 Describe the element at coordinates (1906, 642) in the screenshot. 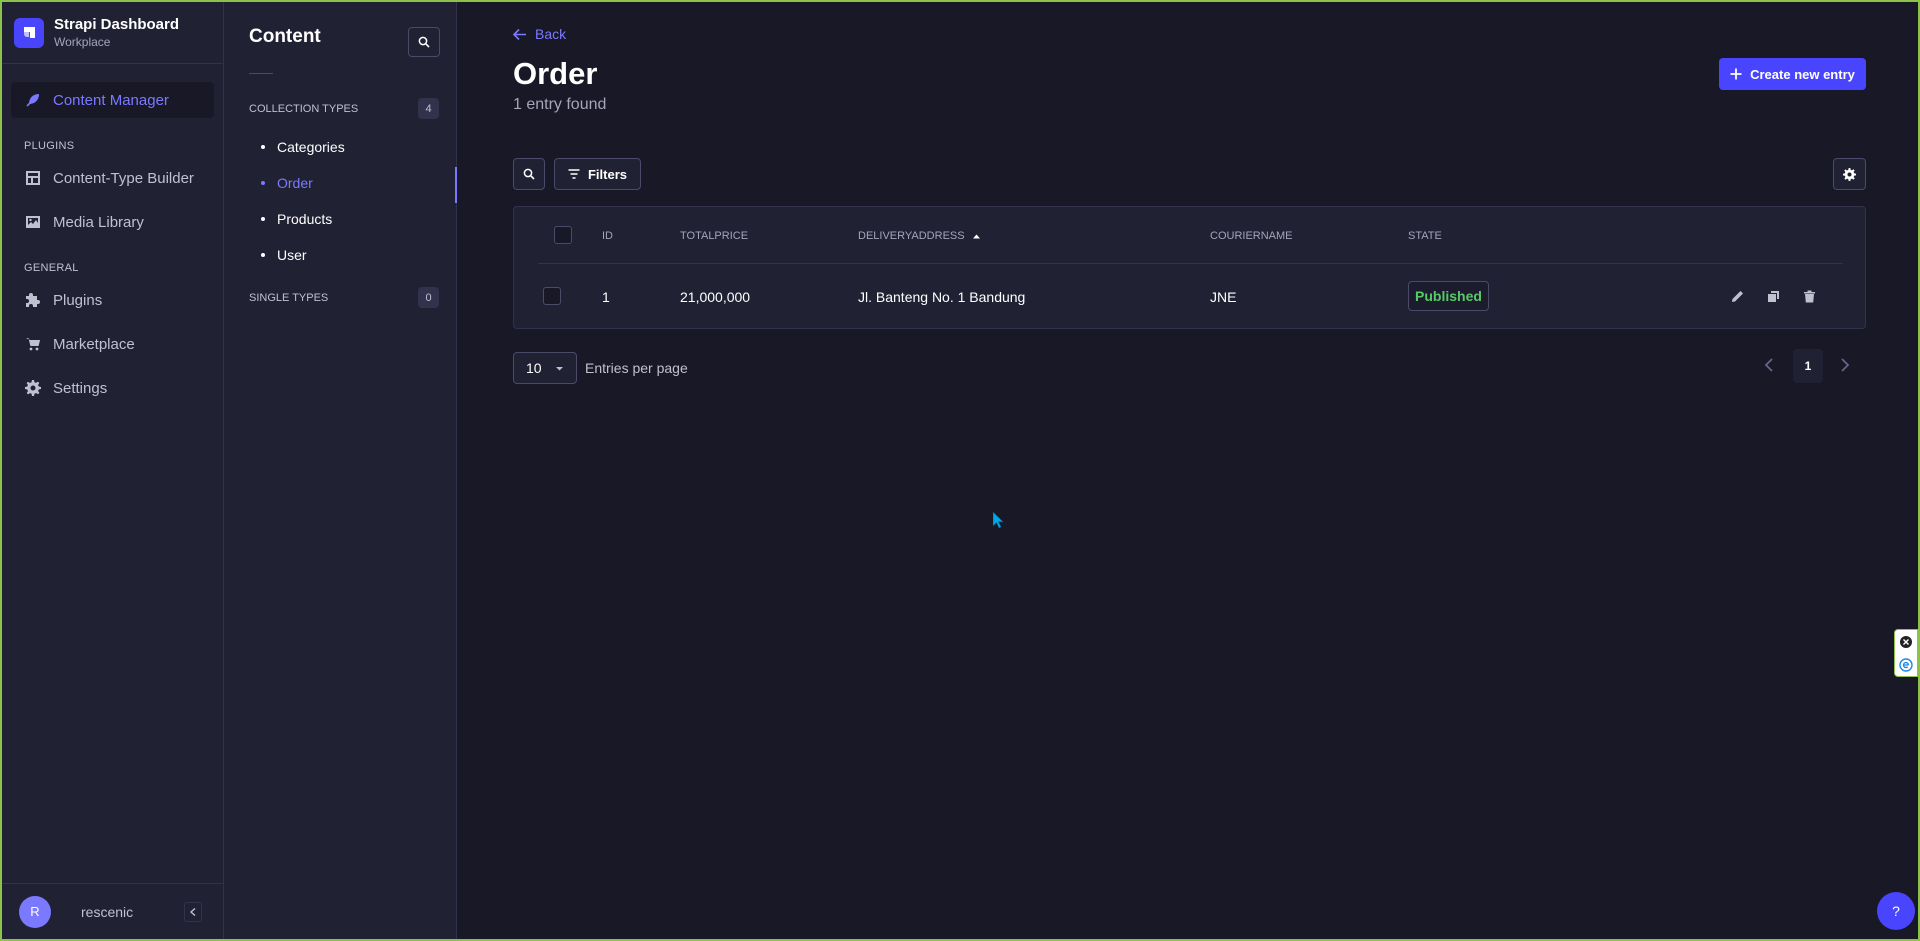

I see `close-circle-icon` at that location.